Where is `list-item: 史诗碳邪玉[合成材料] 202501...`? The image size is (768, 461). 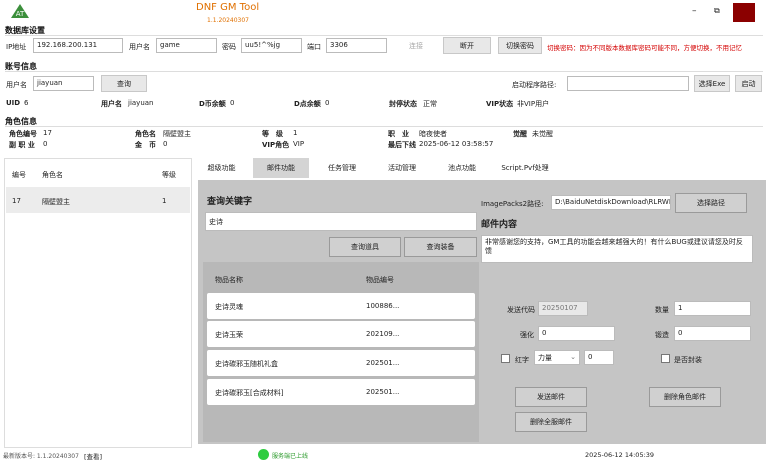 list-item: 史诗碳邪玉[合成材料] 202501... is located at coordinates (341, 392).